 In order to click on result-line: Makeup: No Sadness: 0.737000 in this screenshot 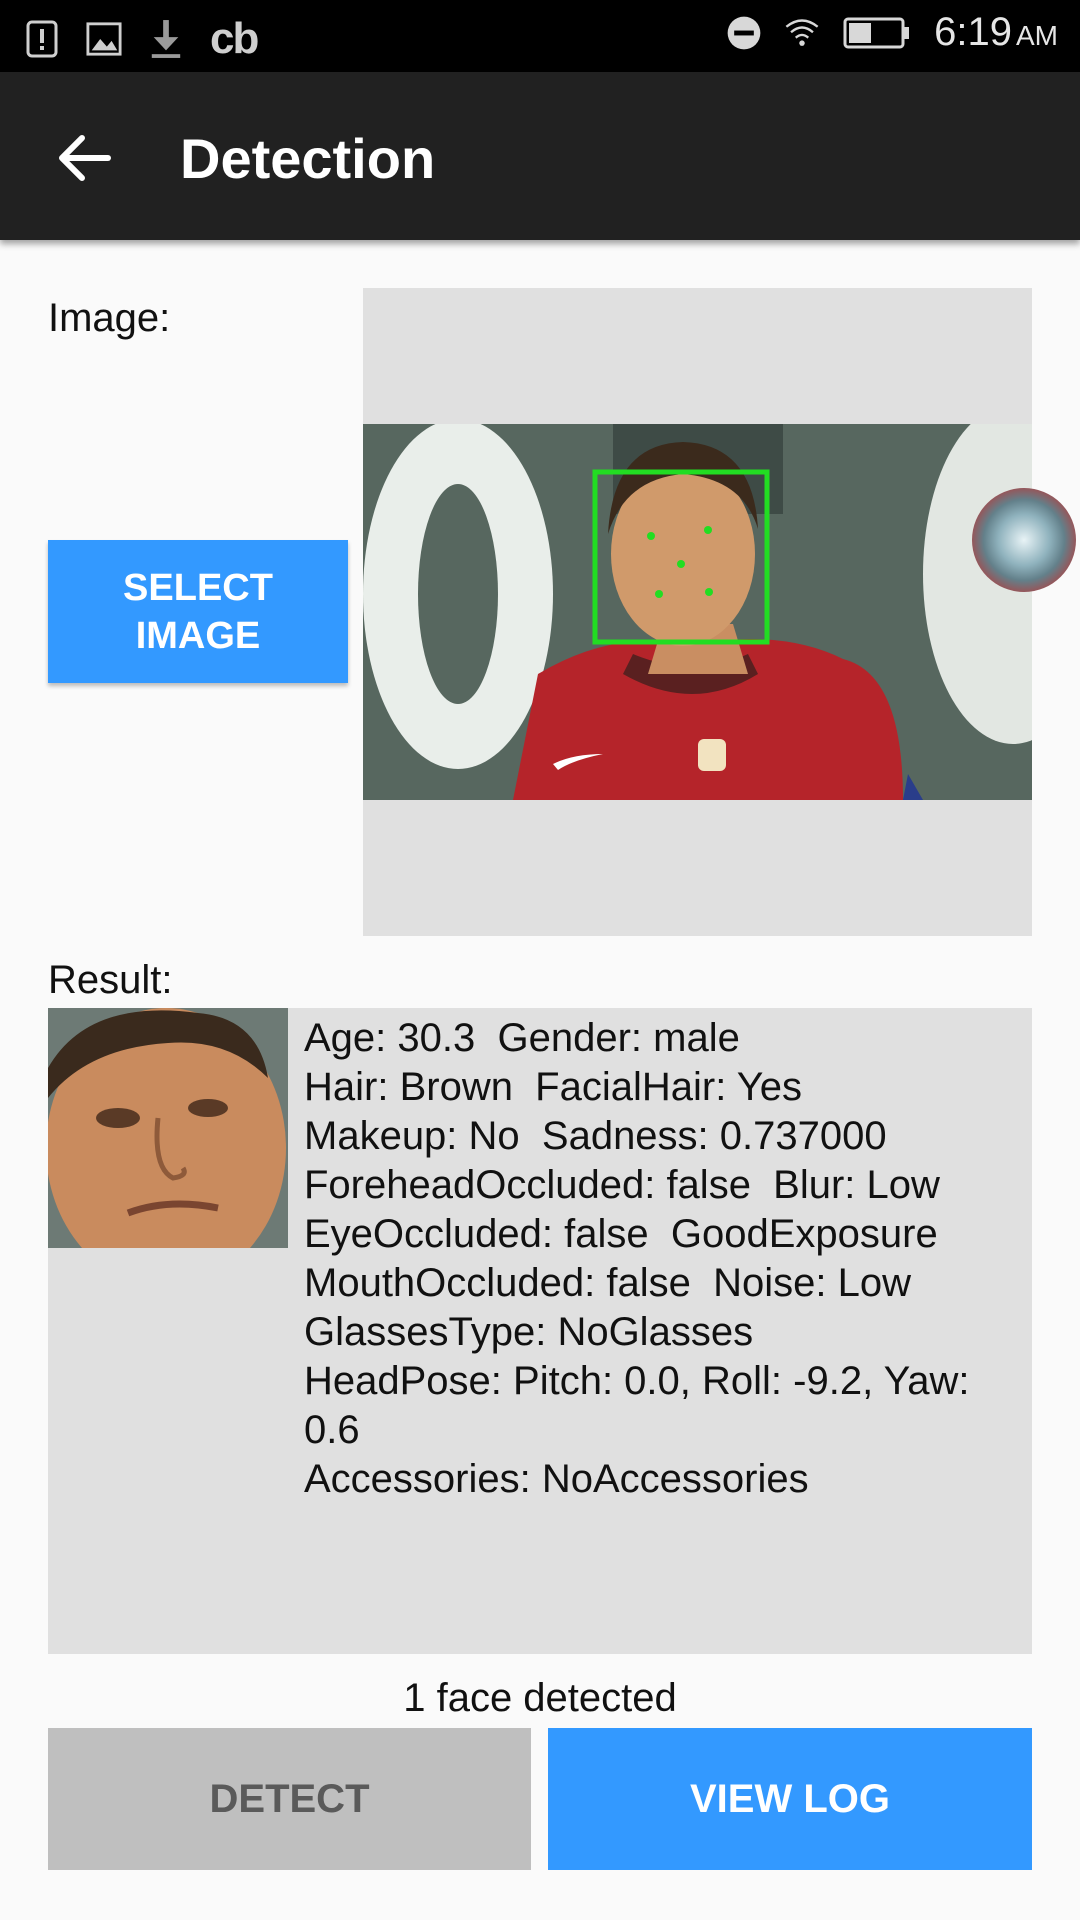, I will do `click(595, 1136)`.